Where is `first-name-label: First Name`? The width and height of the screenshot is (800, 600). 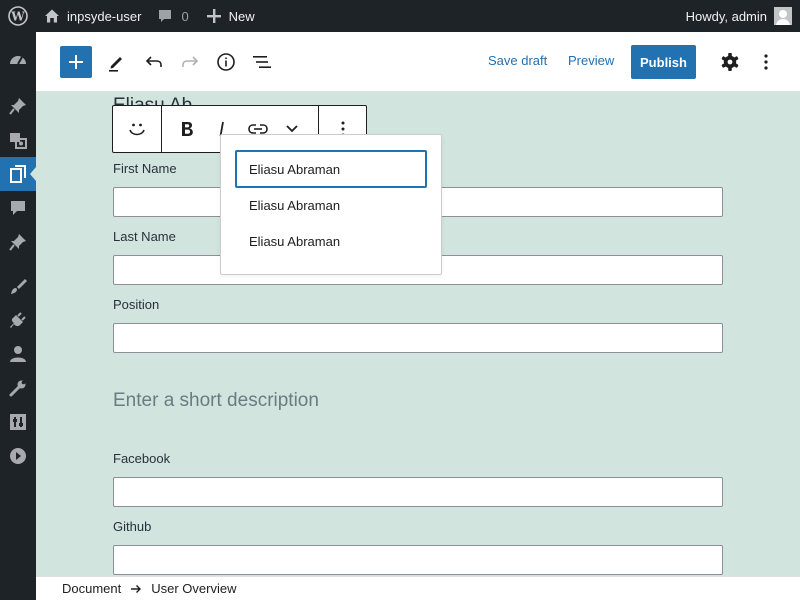
first-name-label: First Name is located at coordinates (145, 168).